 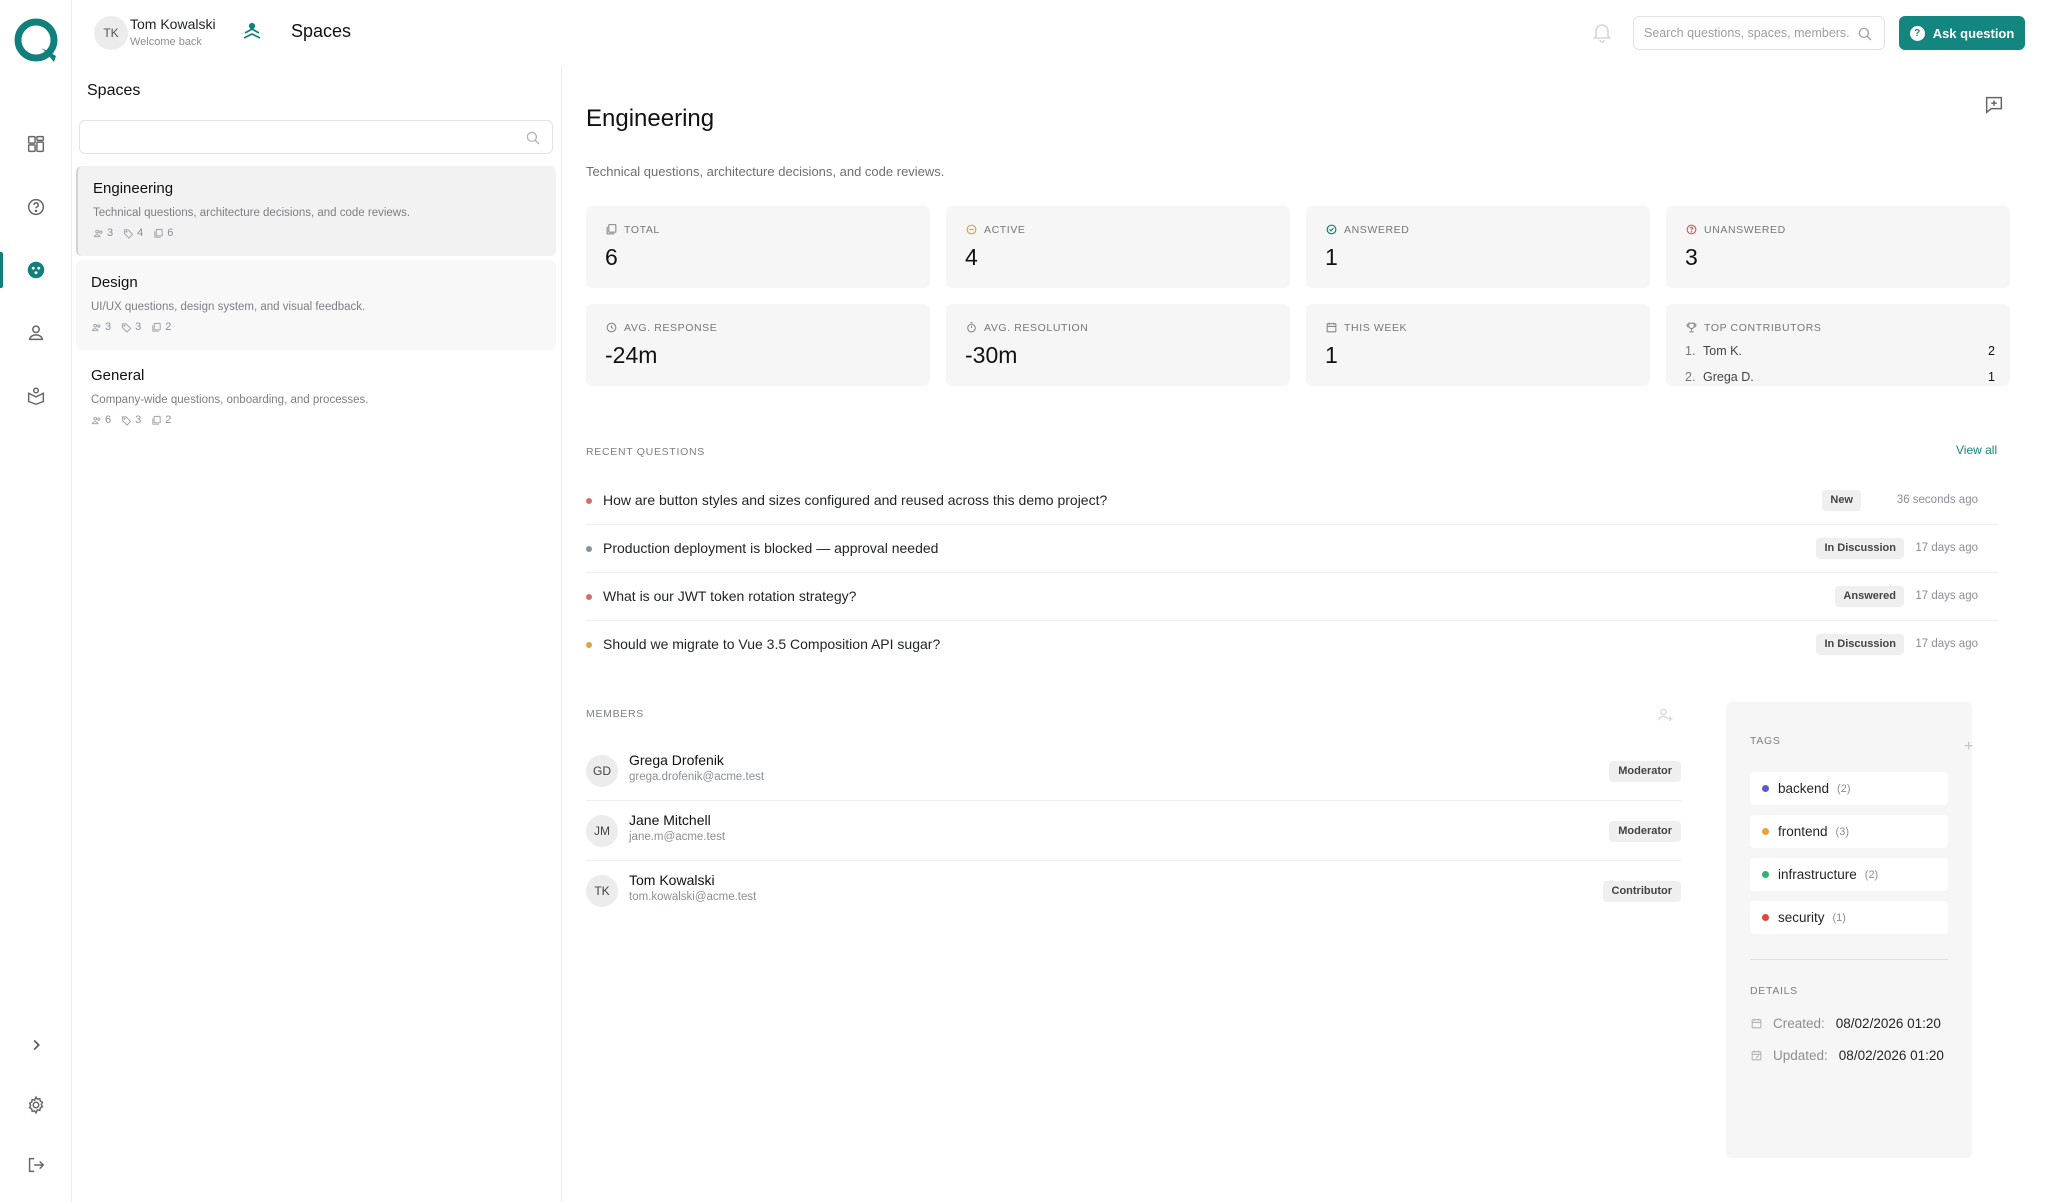 What do you see at coordinates (670, 820) in the screenshot?
I see `member-name: Jane Mitchell` at bounding box center [670, 820].